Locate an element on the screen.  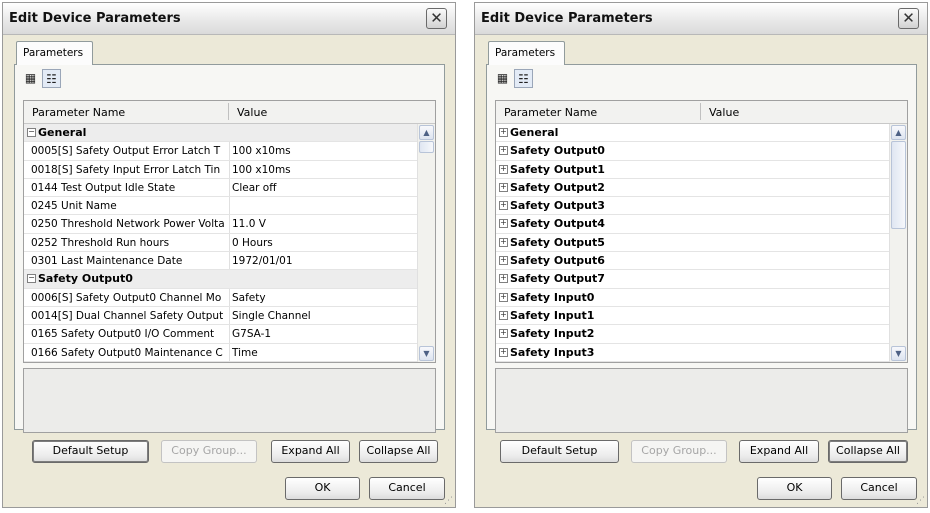
parameter-name: 0250 Threshold Network Power Volta is located at coordinates (128, 224).